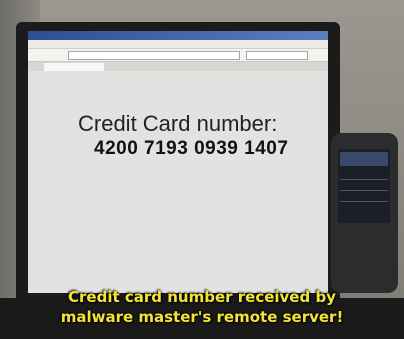  Describe the element at coordinates (178, 123) in the screenshot. I see `credit-card-label: Credit Card number:` at that location.